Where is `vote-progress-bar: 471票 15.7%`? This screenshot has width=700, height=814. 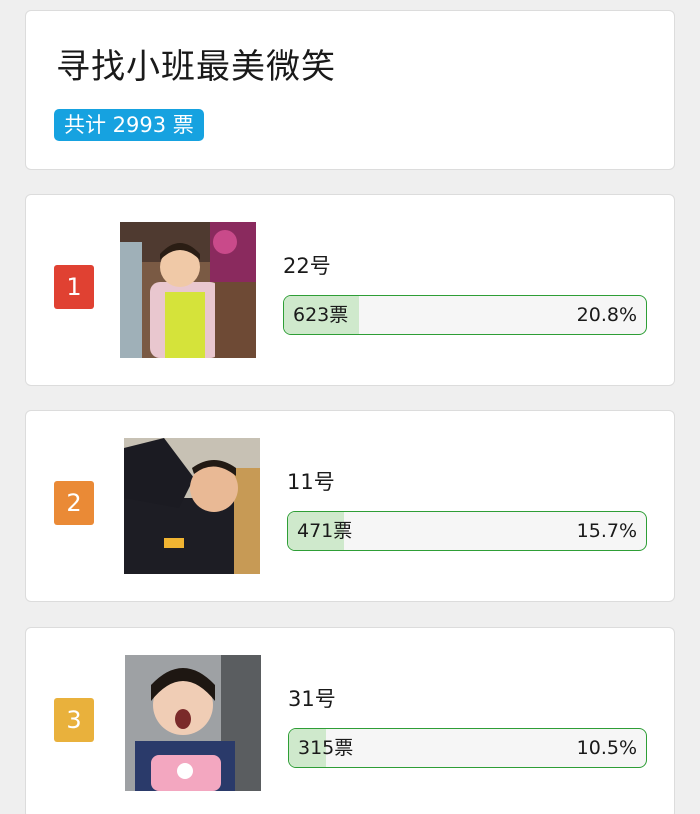 vote-progress-bar: 471票 15.7% is located at coordinates (467, 531).